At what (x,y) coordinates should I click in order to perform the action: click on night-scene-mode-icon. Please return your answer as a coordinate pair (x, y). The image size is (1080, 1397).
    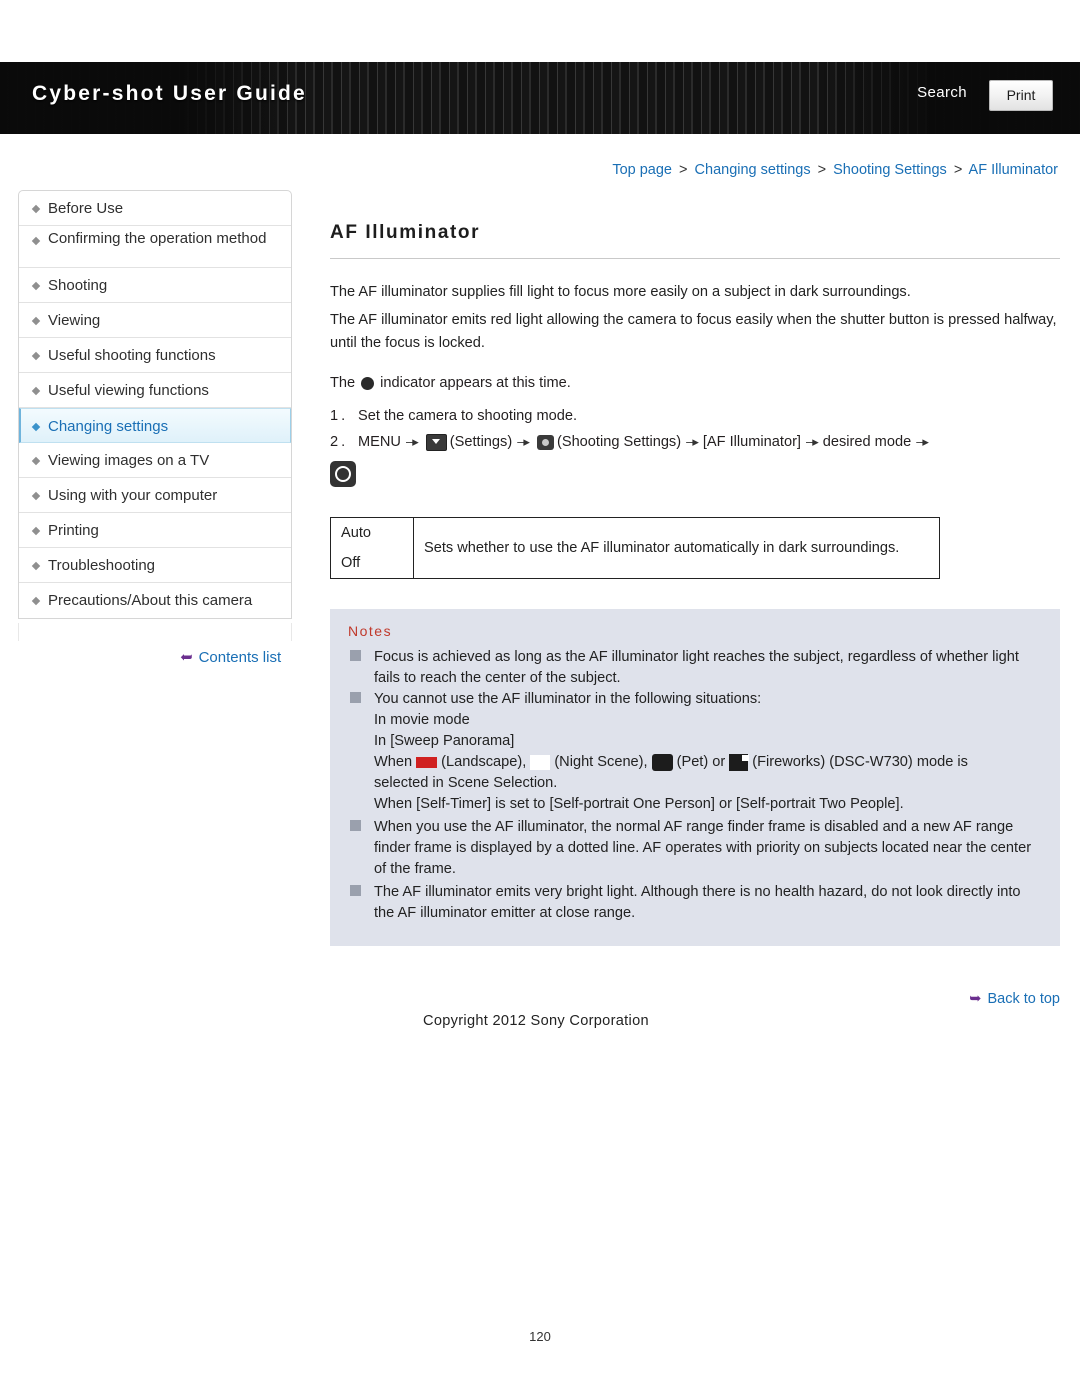
    Looking at the image, I should click on (540, 762).